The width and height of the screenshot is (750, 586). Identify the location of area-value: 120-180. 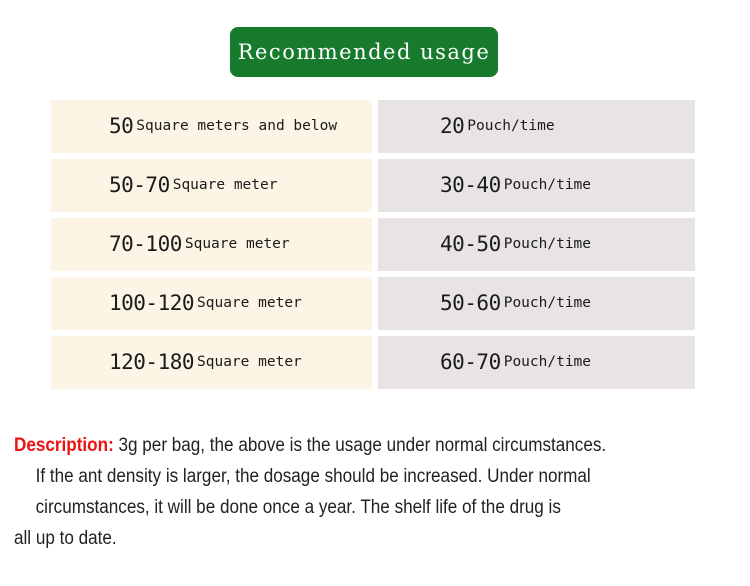
(152, 362).